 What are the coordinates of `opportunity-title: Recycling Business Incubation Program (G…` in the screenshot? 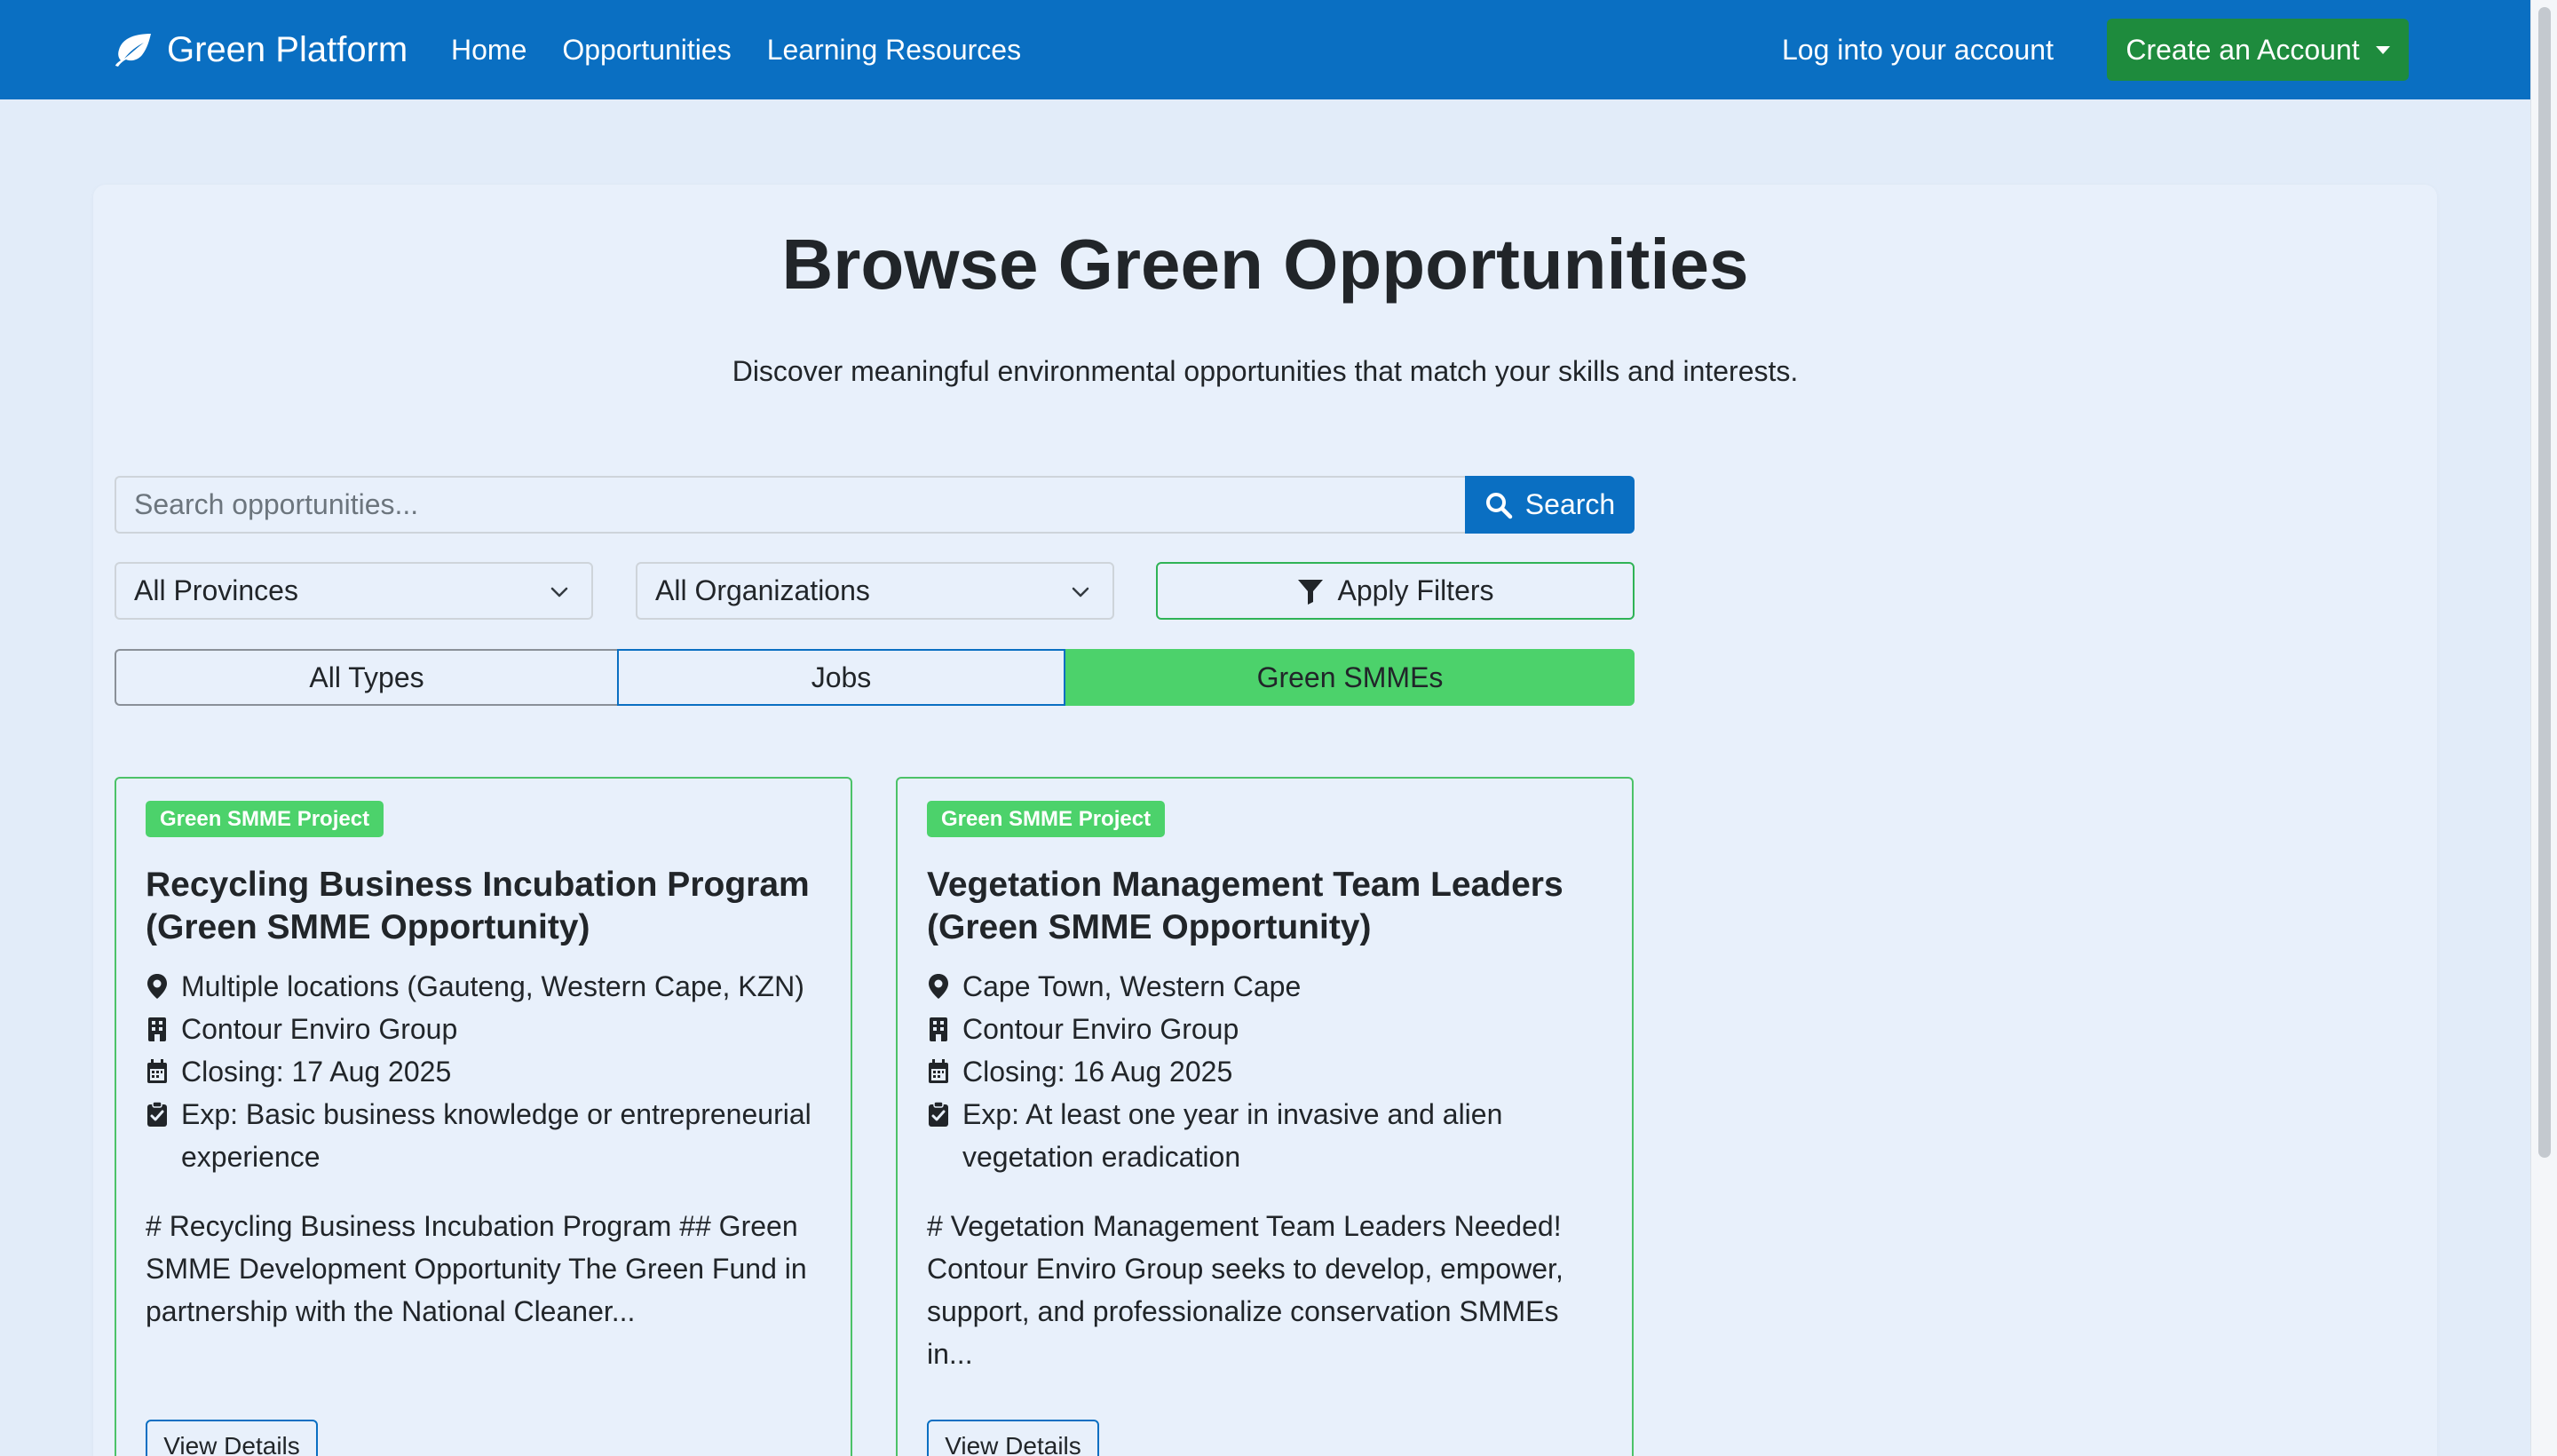 It's located at (478, 906).